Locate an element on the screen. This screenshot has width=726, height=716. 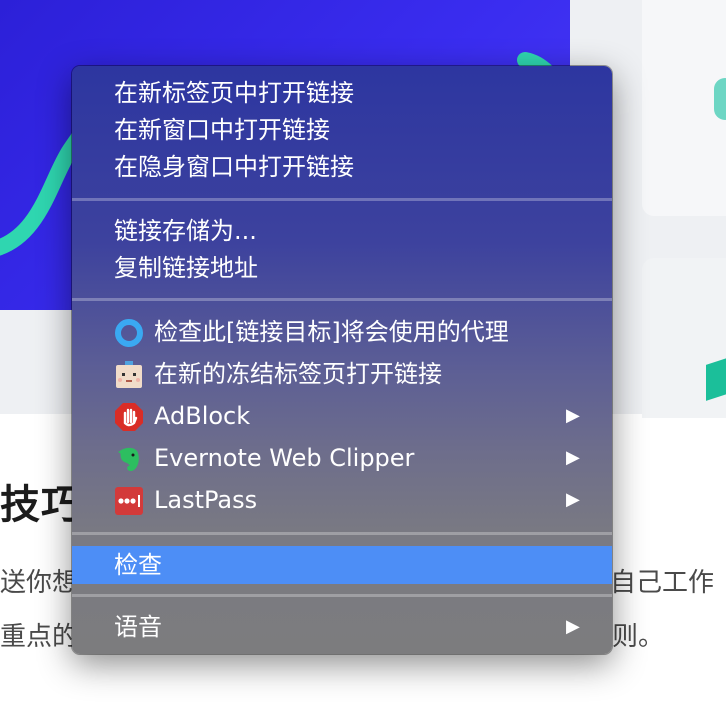
menu-item-open-new-tab: 在新标签页中打开链接 is located at coordinates (342, 93).